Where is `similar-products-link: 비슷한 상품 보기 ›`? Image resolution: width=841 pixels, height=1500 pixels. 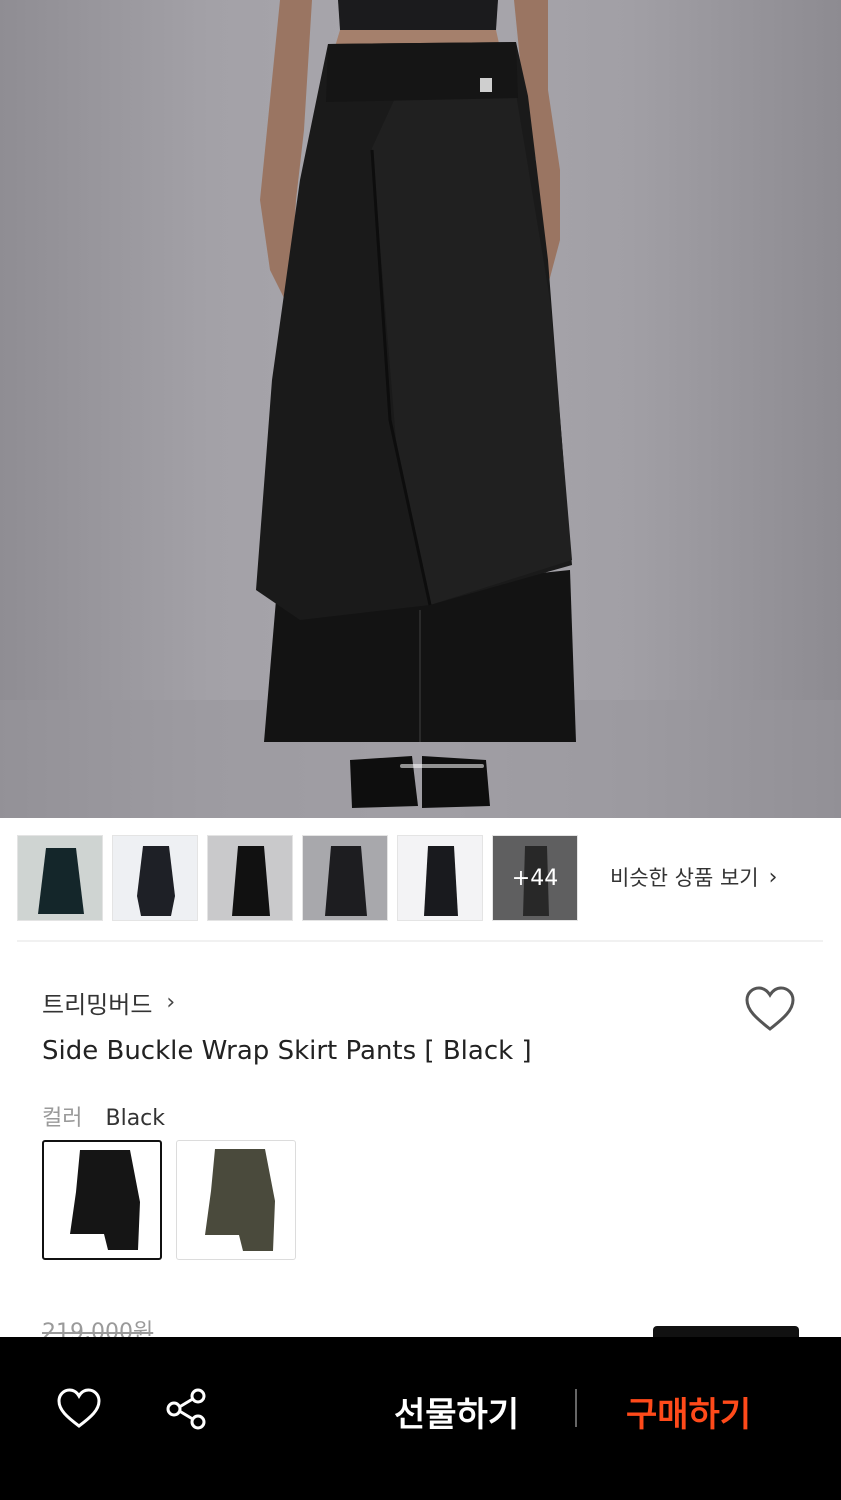 similar-products-link: 비슷한 상품 보기 › is located at coordinates (693, 877).